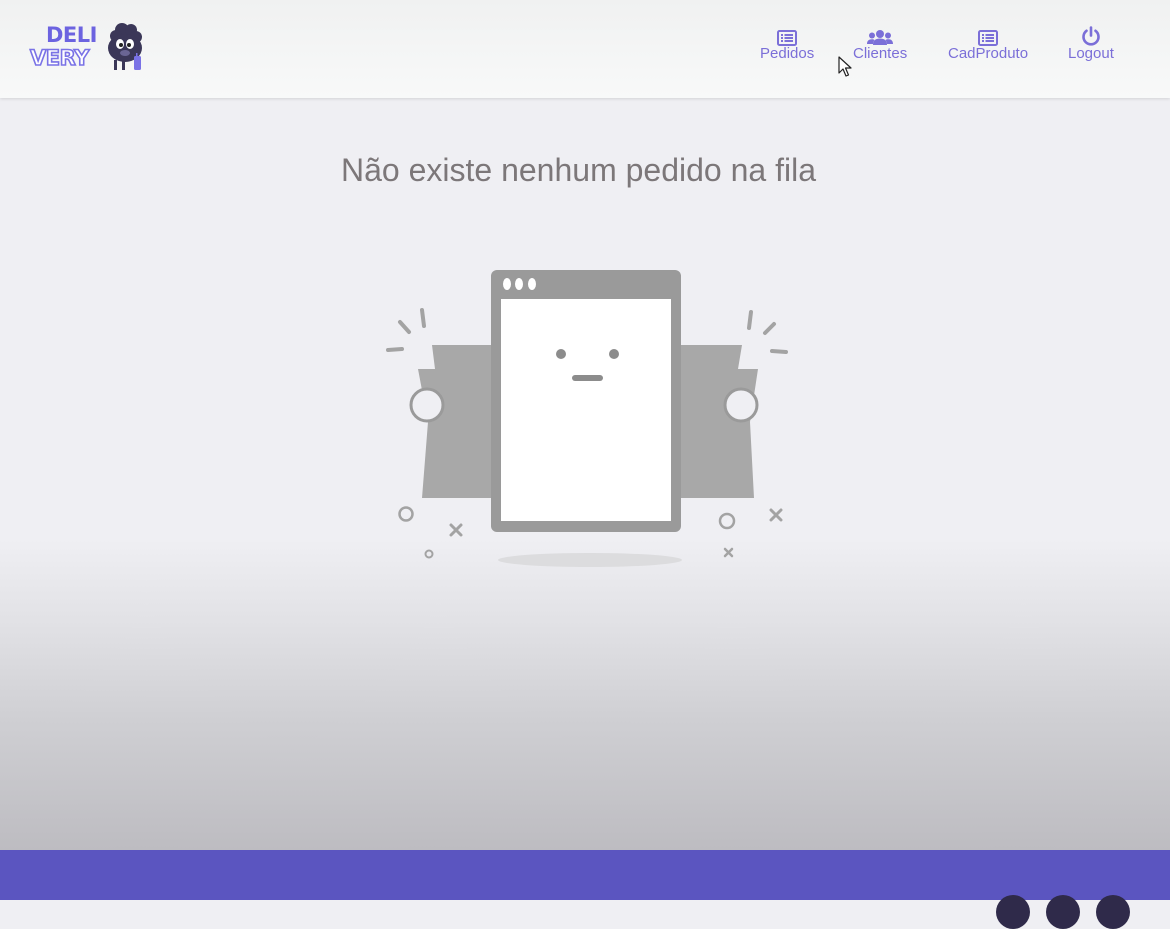  What do you see at coordinates (578, 170) in the screenshot?
I see `empty-queue-message: Não existe nenhum pedido na fila` at bounding box center [578, 170].